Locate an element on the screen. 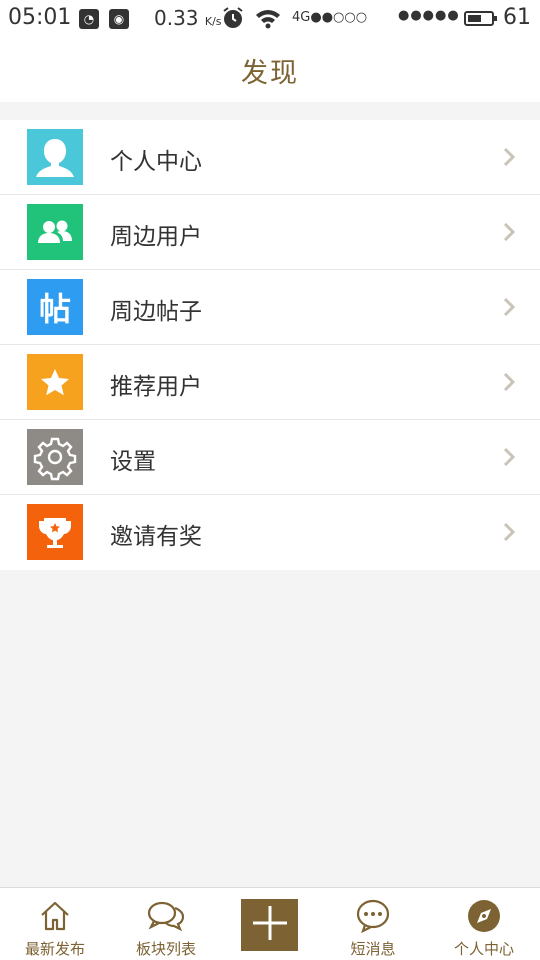 This screenshot has width=540, height=960. battery-level: 61 is located at coordinates (517, 17).